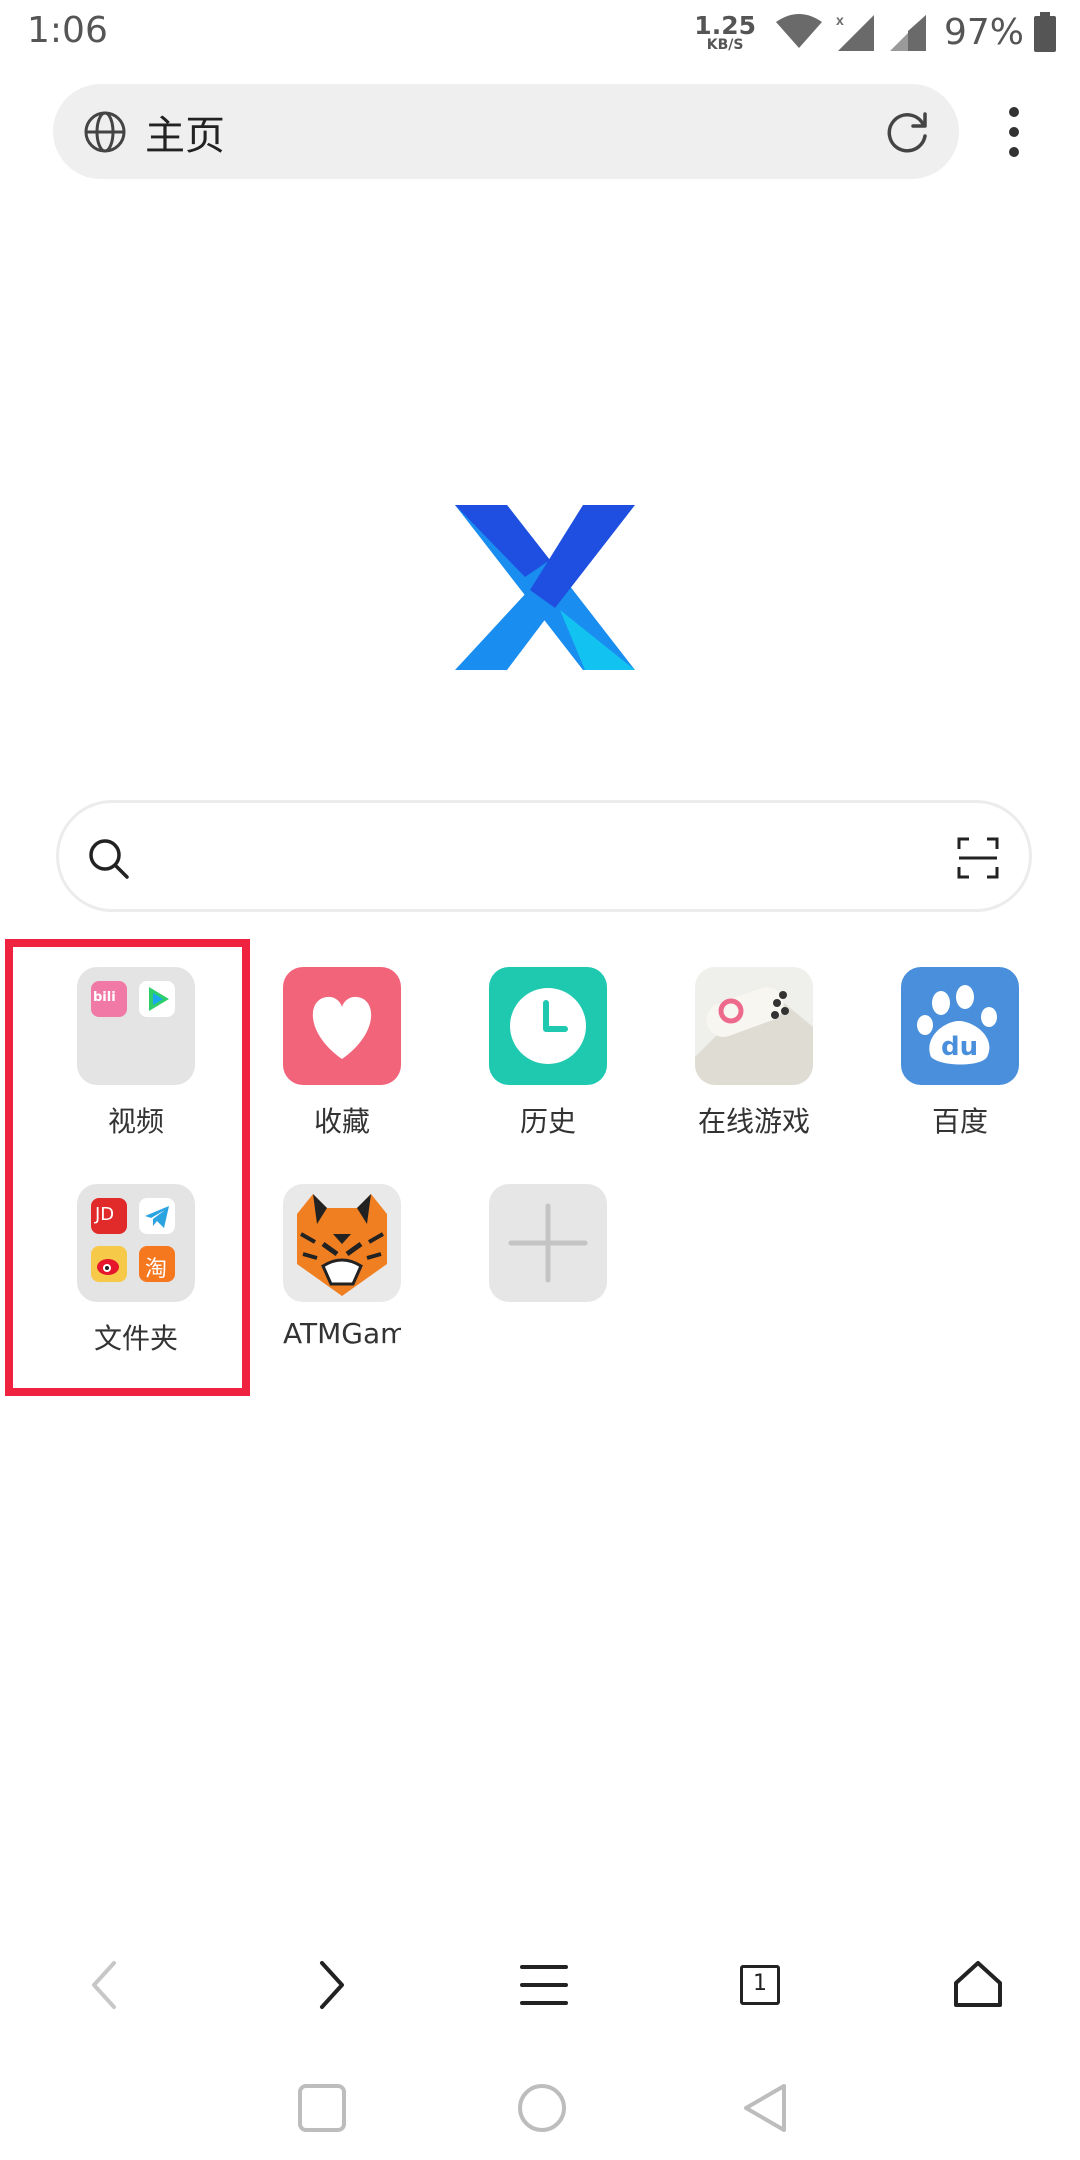 This screenshot has width=1080, height=2160. I want to click on heart-icon, so click(342, 1027).